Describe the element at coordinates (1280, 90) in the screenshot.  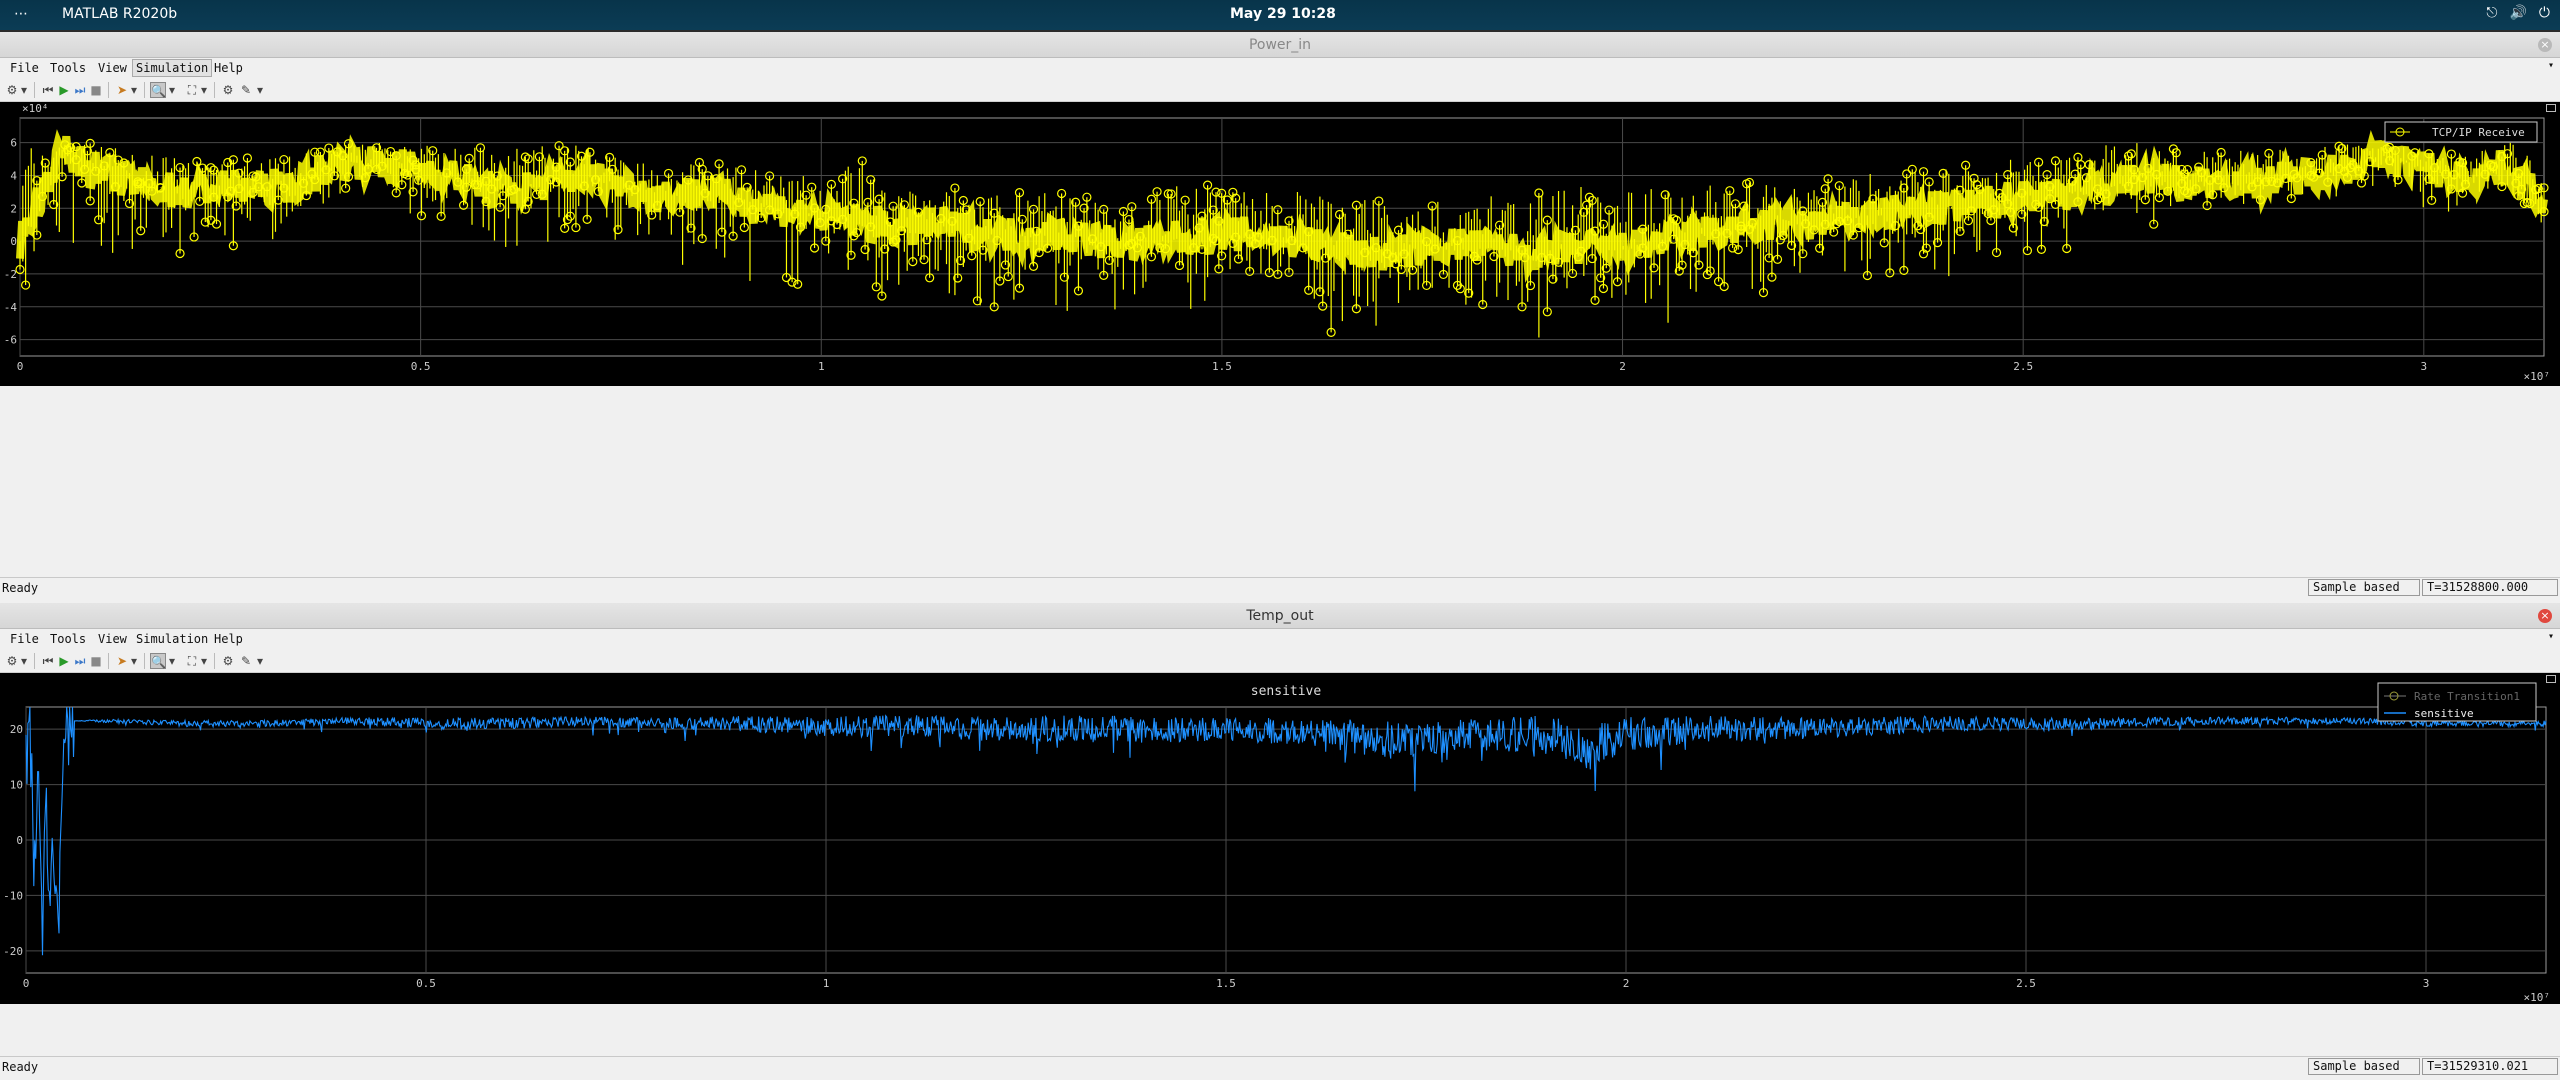
I see `toolbar: ⚙ ▾ ⏮ ▶ ⏭ ■ ➤ ▾ 🔍 ▾ ⛶ ▾ ⚙ ✎ ▾` at that location.